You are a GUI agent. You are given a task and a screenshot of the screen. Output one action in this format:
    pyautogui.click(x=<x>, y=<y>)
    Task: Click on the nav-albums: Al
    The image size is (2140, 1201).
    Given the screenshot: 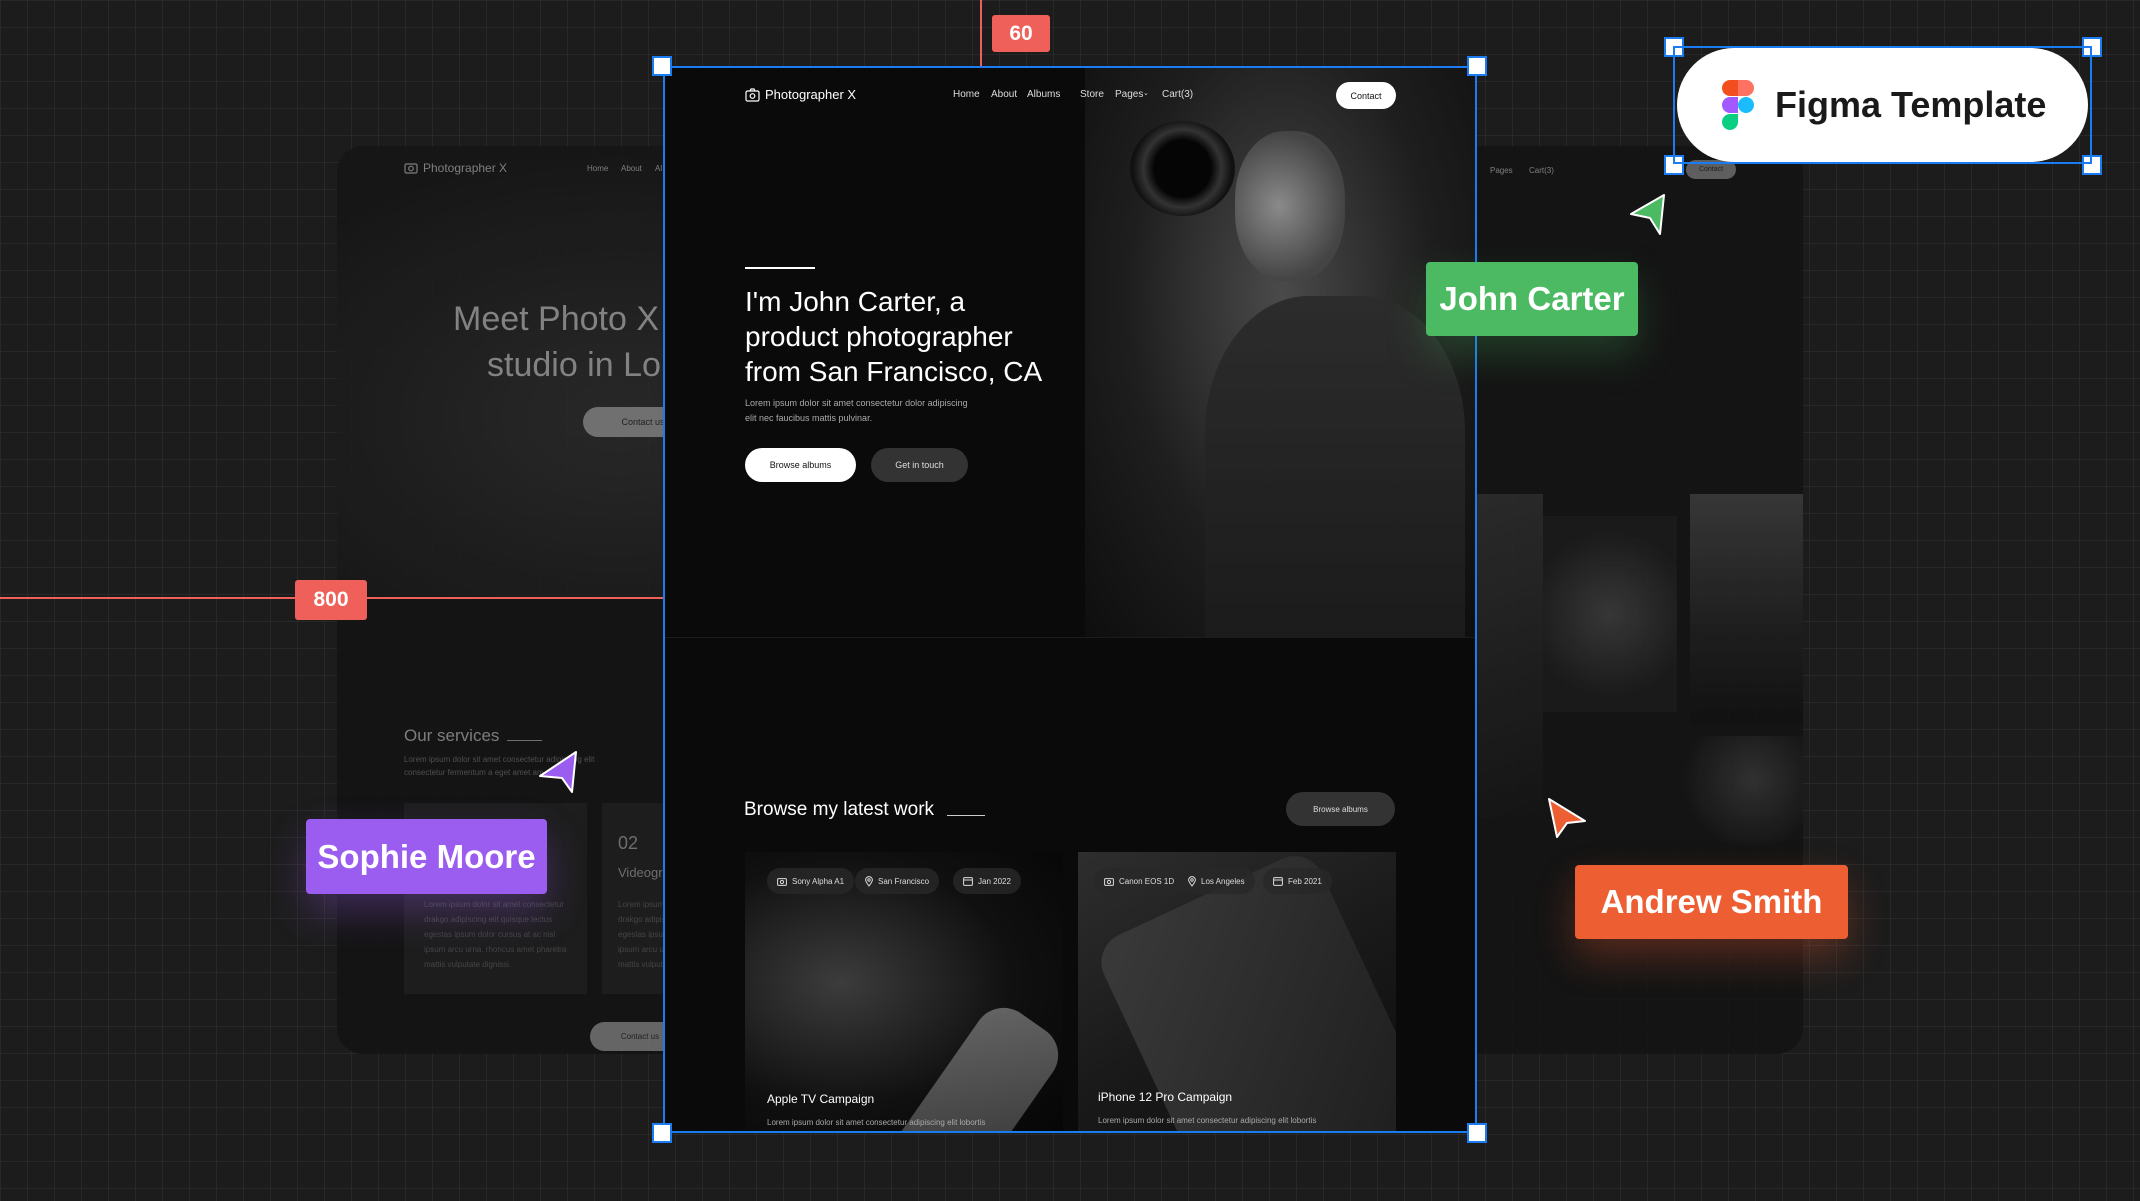 What is the action you would take?
    pyautogui.click(x=658, y=168)
    